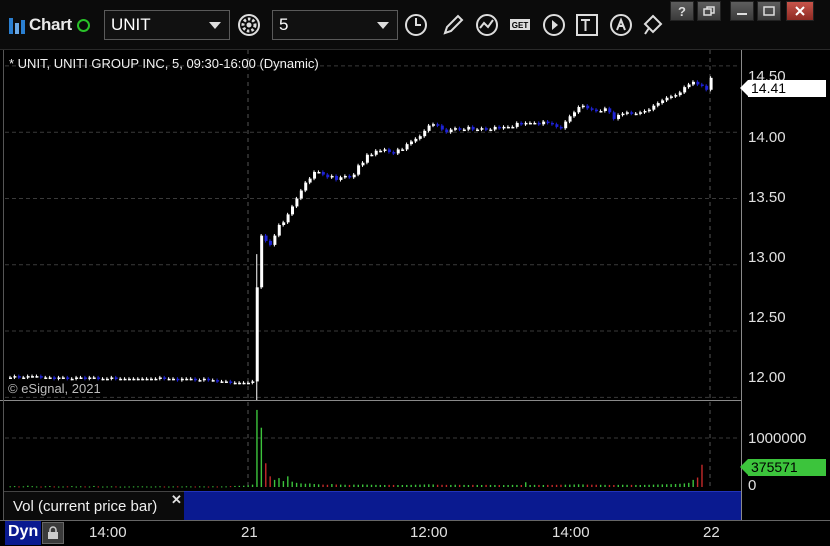 The width and height of the screenshot is (830, 546). I want to click on y-tick-label: 14.00, so click(767, 137).